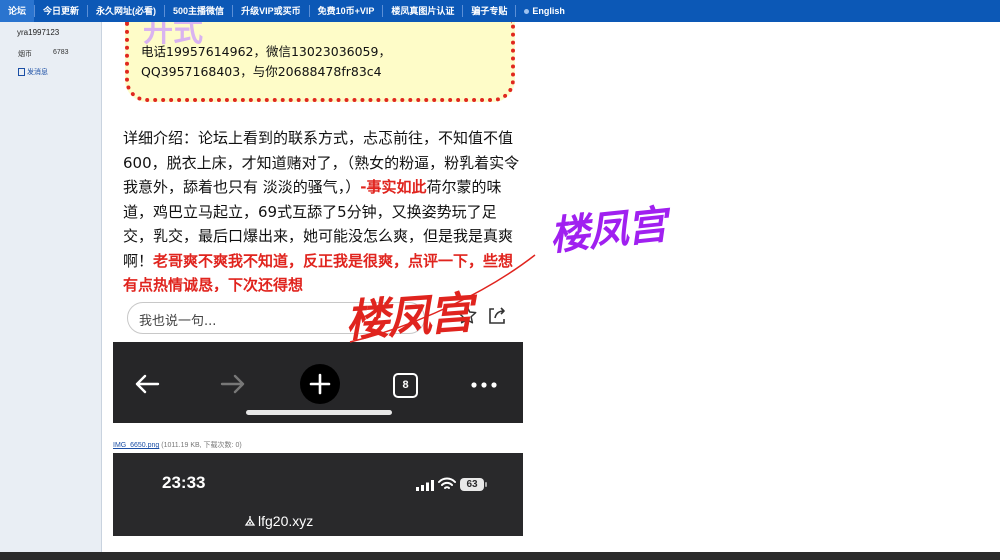 The width and height of the screenshot is (1000, 560). I want to click on site-info-icon, so click(250, 521).